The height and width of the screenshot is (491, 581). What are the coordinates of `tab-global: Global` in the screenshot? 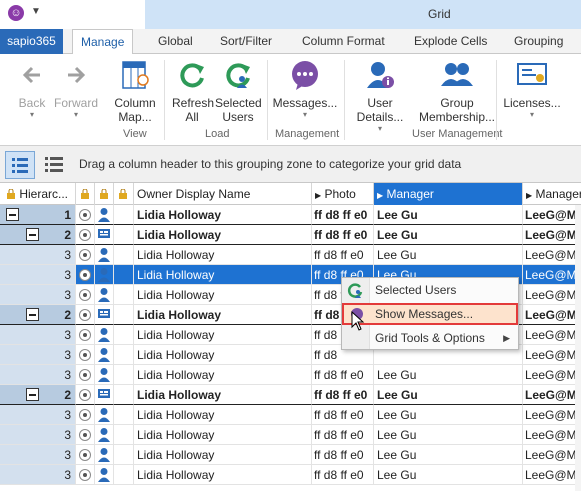 It's located at (175, 41).